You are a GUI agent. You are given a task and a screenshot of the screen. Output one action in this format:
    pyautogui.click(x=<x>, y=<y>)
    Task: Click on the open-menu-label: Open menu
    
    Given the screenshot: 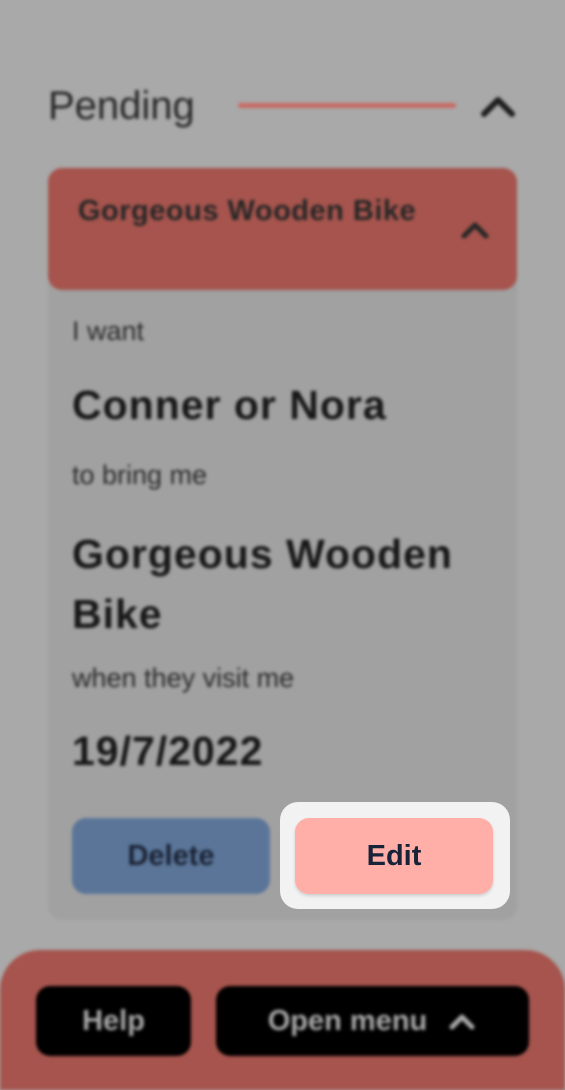 What is the action you would take?
    pyautogui.click(x=347, y=1020)
    